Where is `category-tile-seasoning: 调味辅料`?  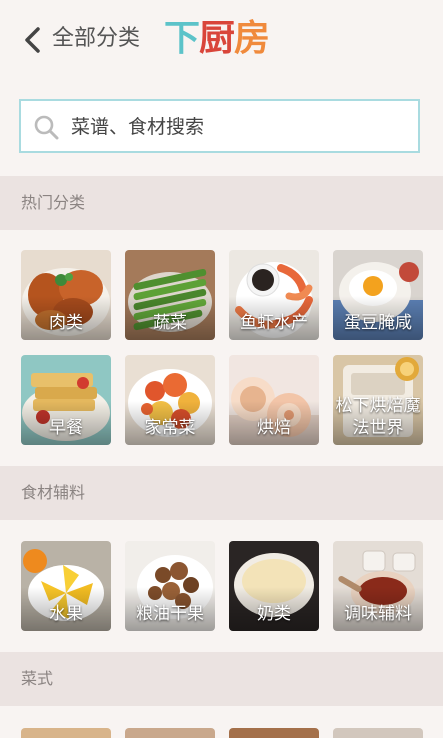 category-tile-seasoning: 调味辅料 is located at coordinates (378, 586).